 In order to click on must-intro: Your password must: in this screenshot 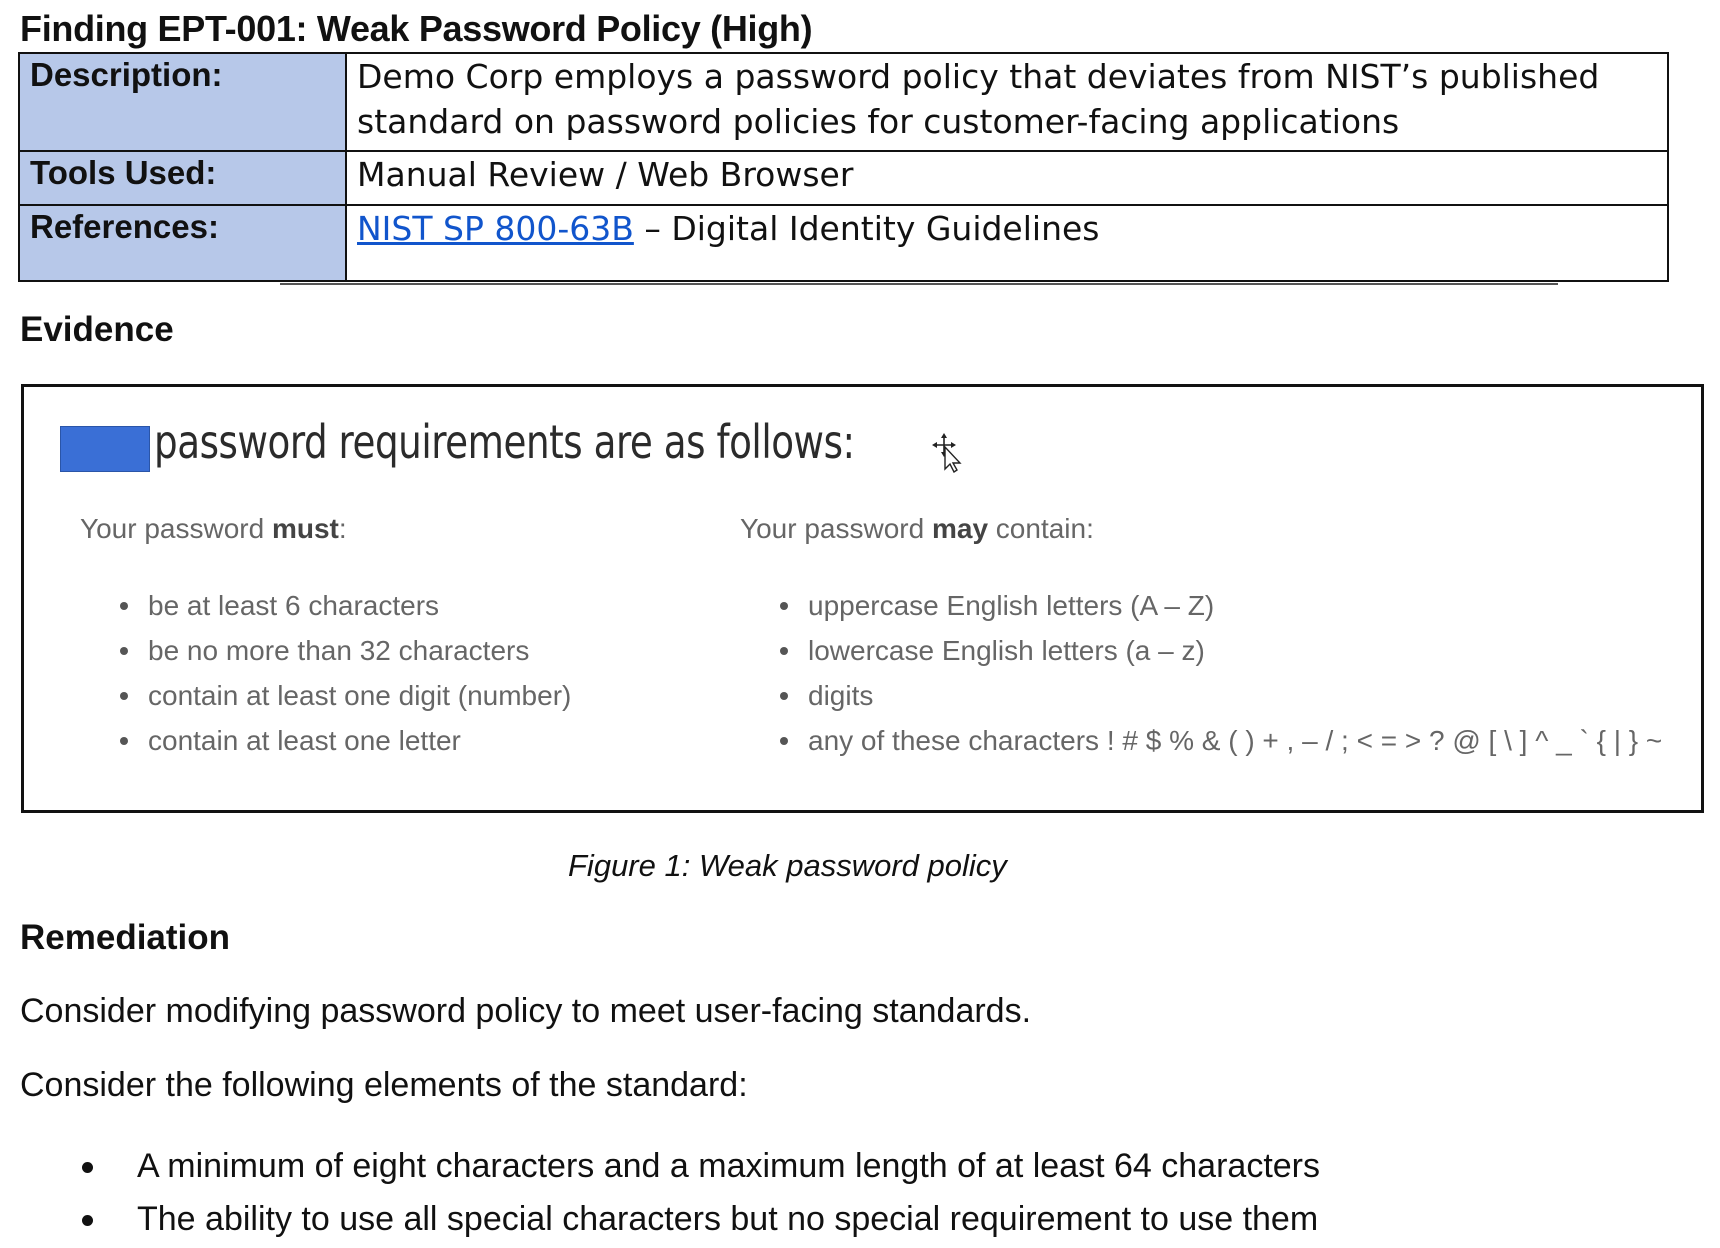, I will do `click(213, 529)`.